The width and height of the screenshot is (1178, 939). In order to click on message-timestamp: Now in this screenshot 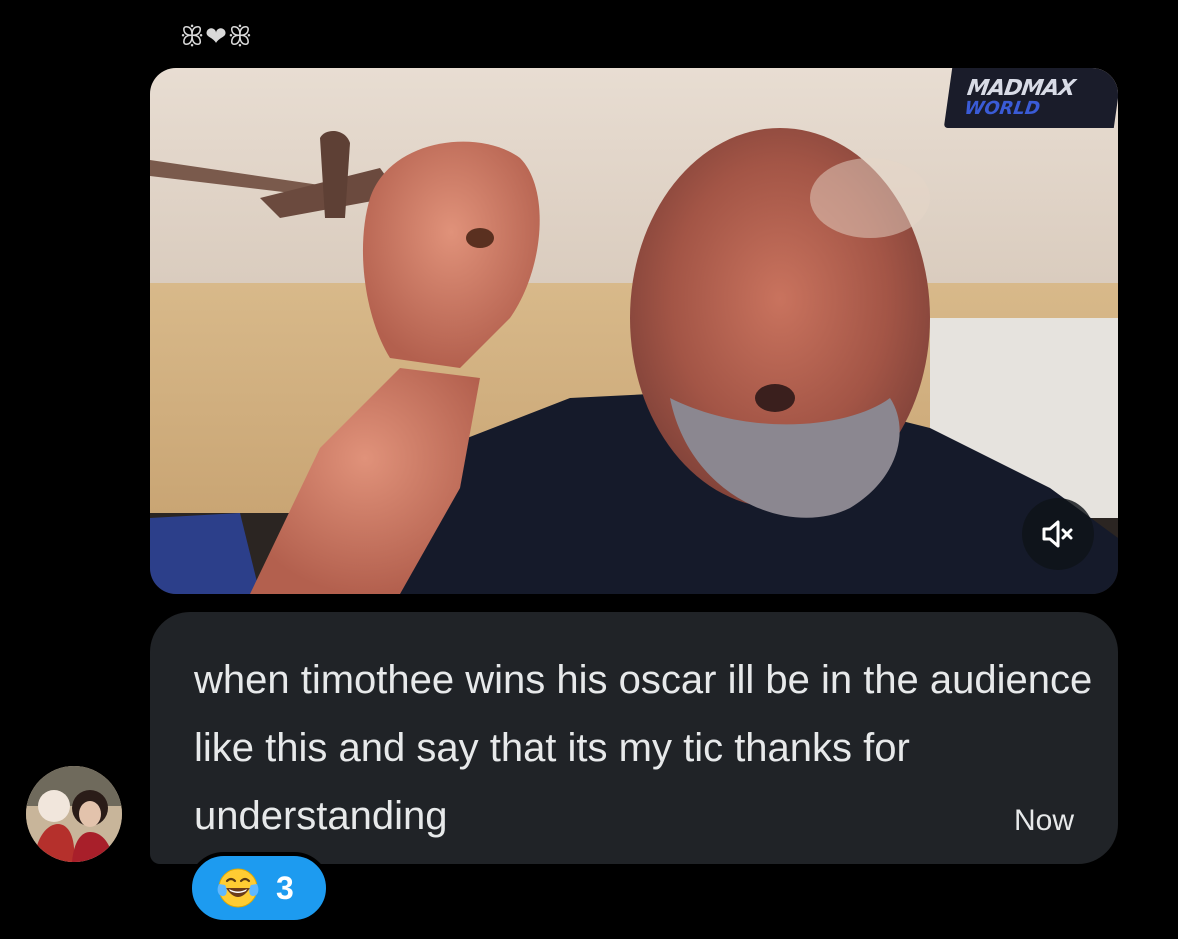, I will do `click(1043, 820)`.